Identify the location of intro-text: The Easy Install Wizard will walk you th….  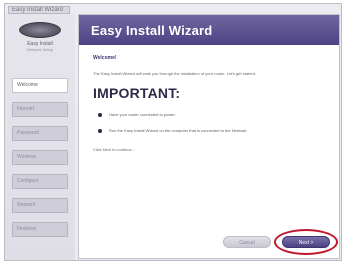
(175, 73).